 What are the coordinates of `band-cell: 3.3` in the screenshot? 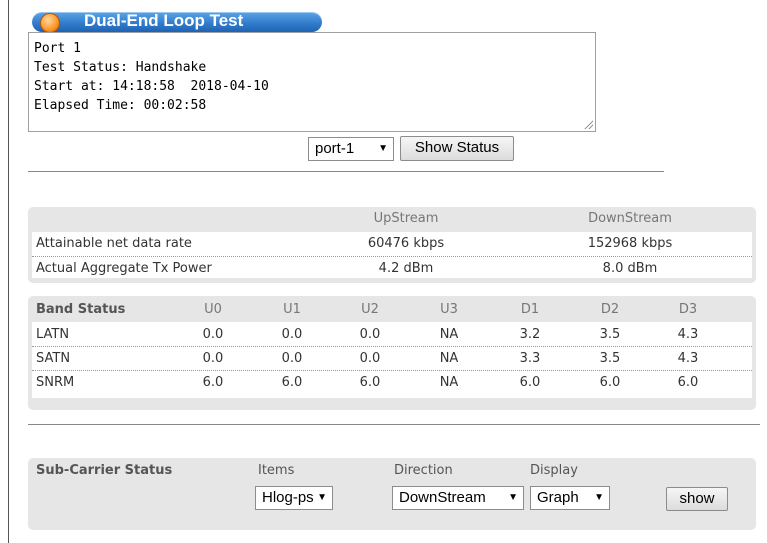 It's located at (530, 358).